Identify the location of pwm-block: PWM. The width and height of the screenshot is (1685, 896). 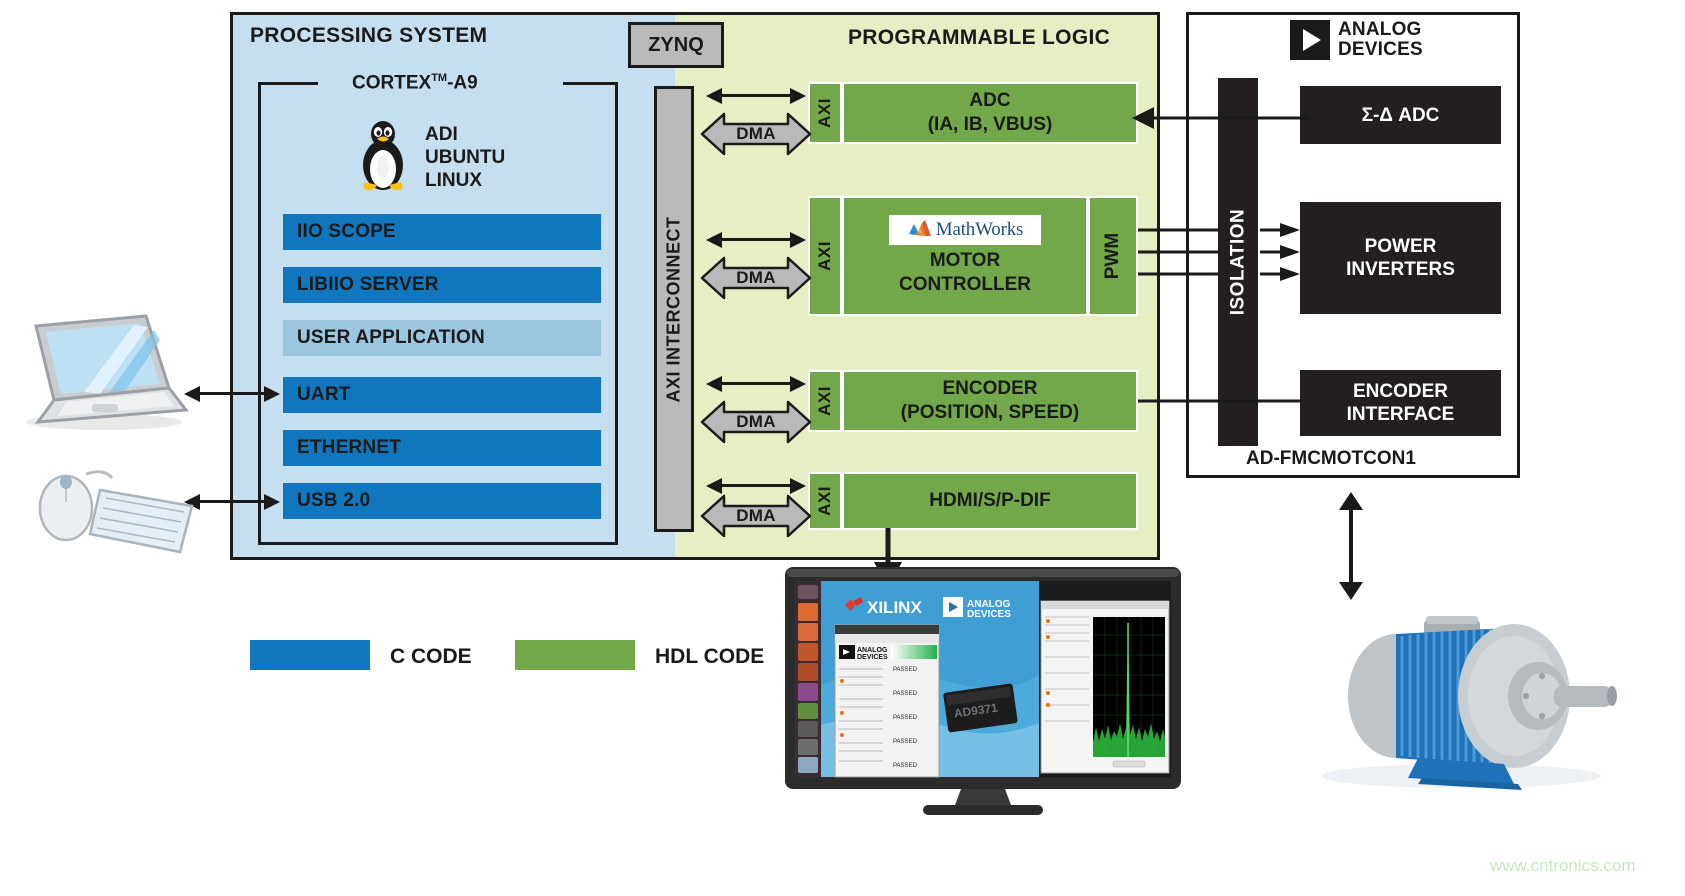
(1113, 256).